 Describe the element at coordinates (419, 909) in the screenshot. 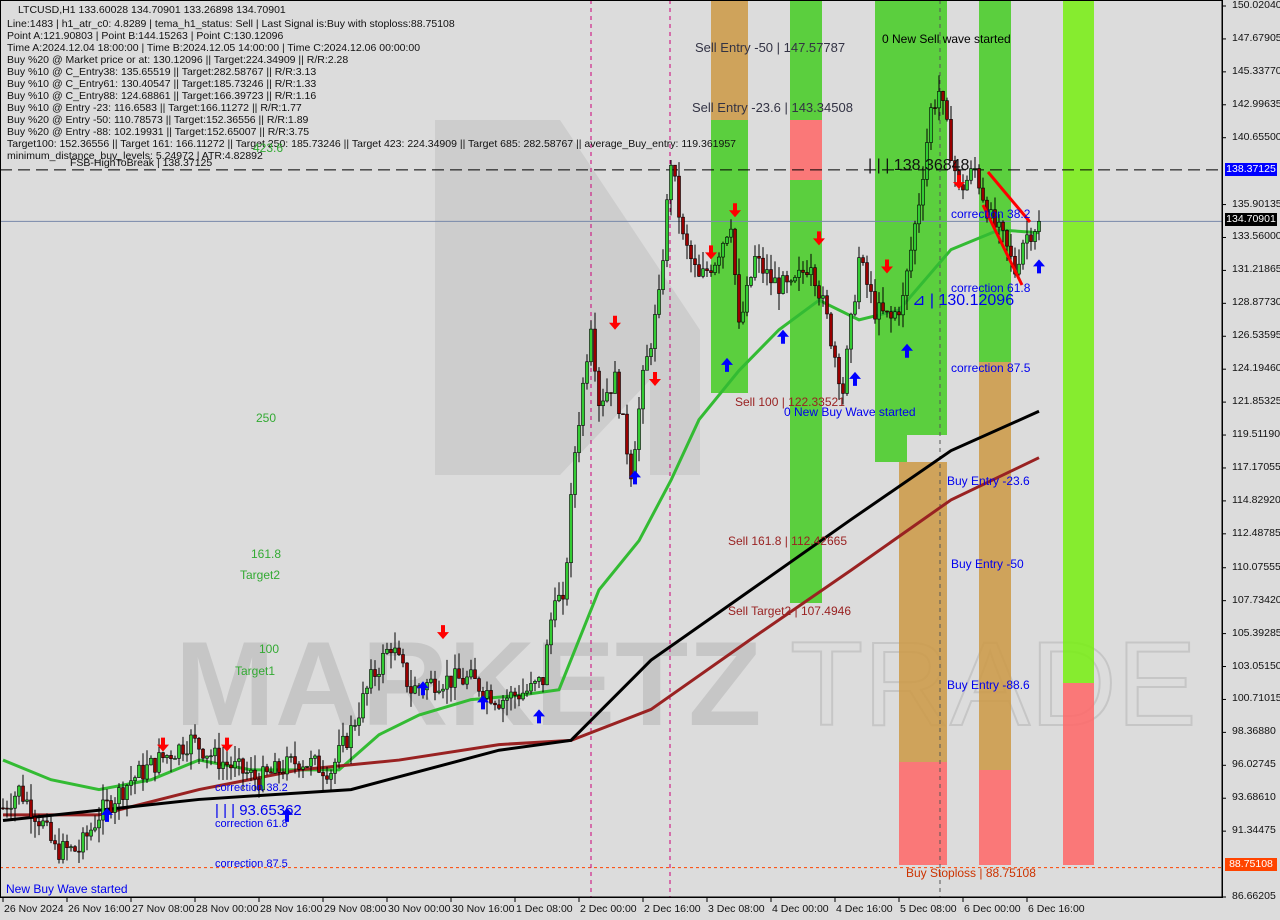

I see `x-tick-label: 30 Nov 00:00` at that location.